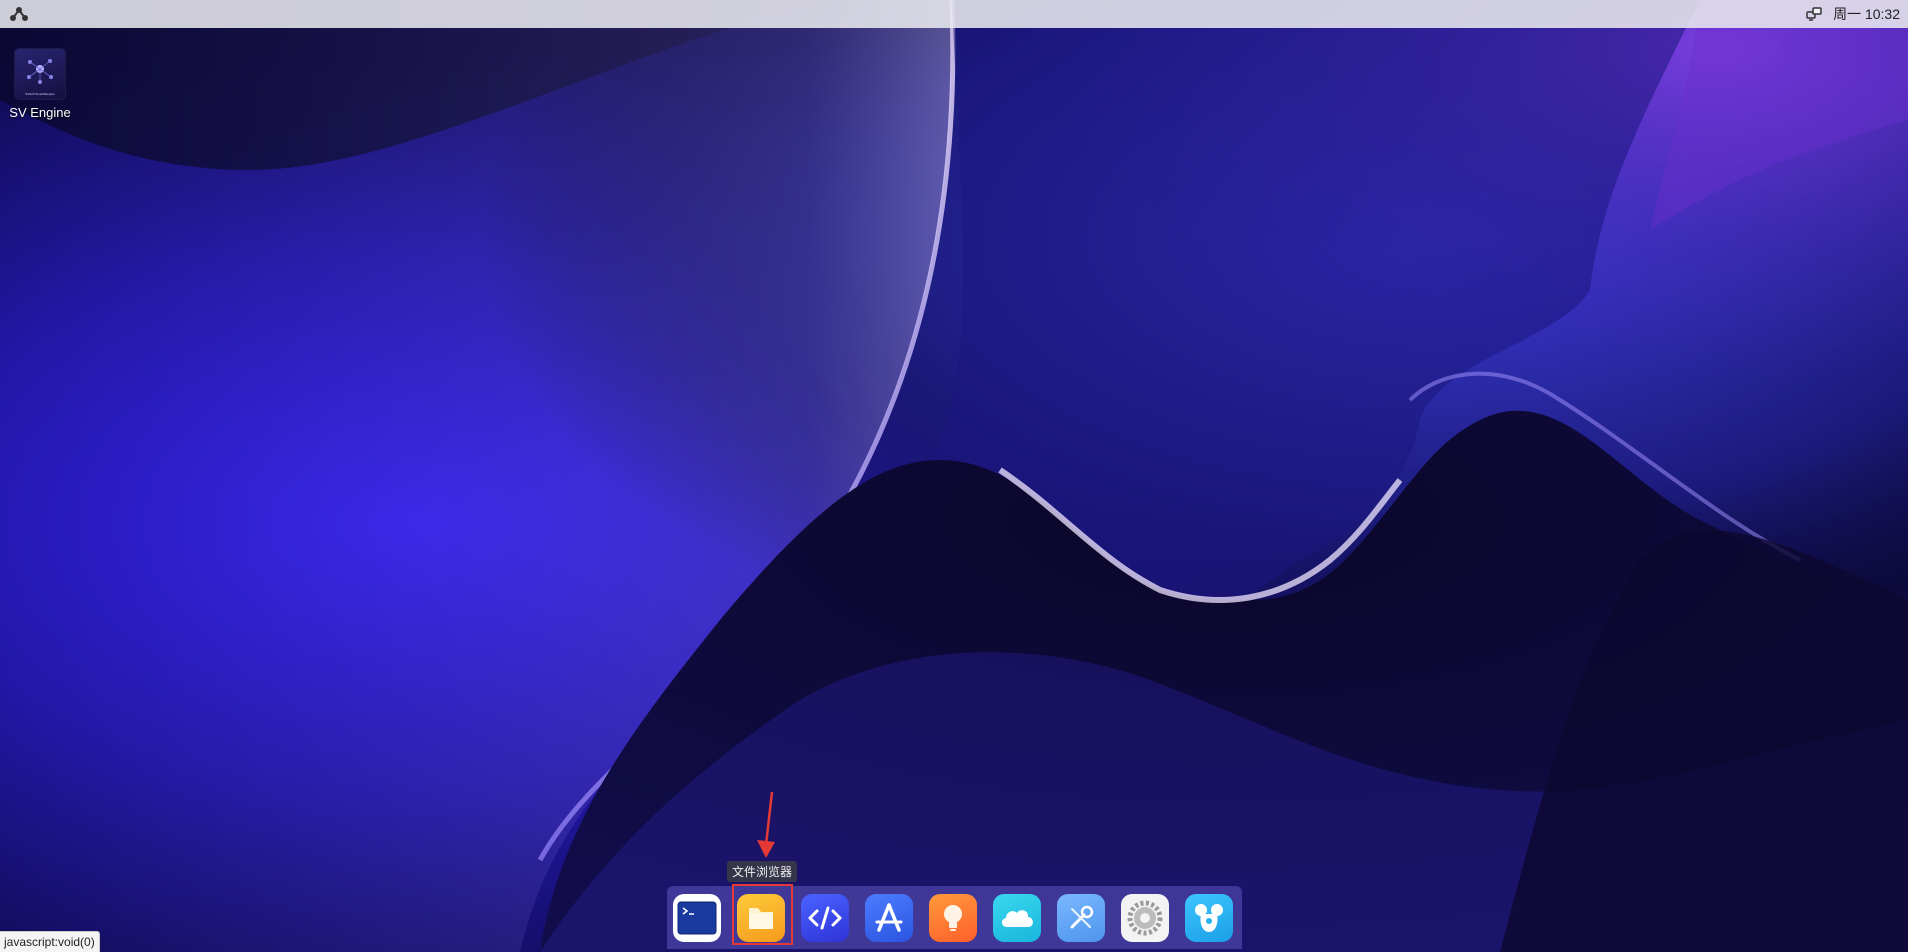 The height and width of the screenshot is (952, 1908). I want to click on code-icon, so click(825, 917).